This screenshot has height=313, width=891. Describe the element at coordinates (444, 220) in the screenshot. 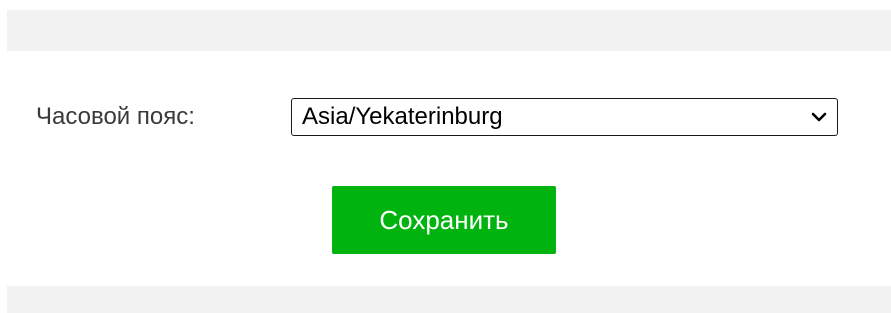

I see `save-button: Сохранить` at that location.